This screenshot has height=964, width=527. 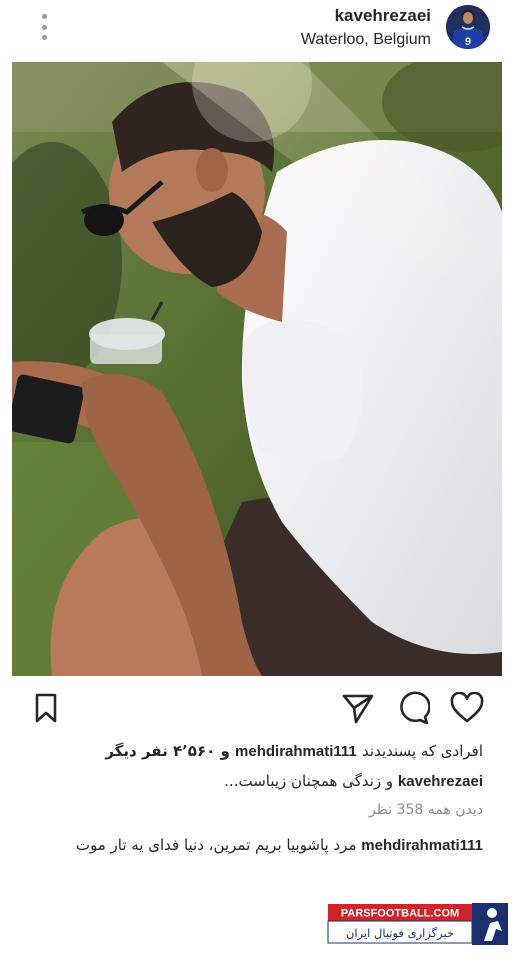 What do you see at coordinates (263, 707) in the screenshot?
I see `action-bar` at bounding box center [263, 707].